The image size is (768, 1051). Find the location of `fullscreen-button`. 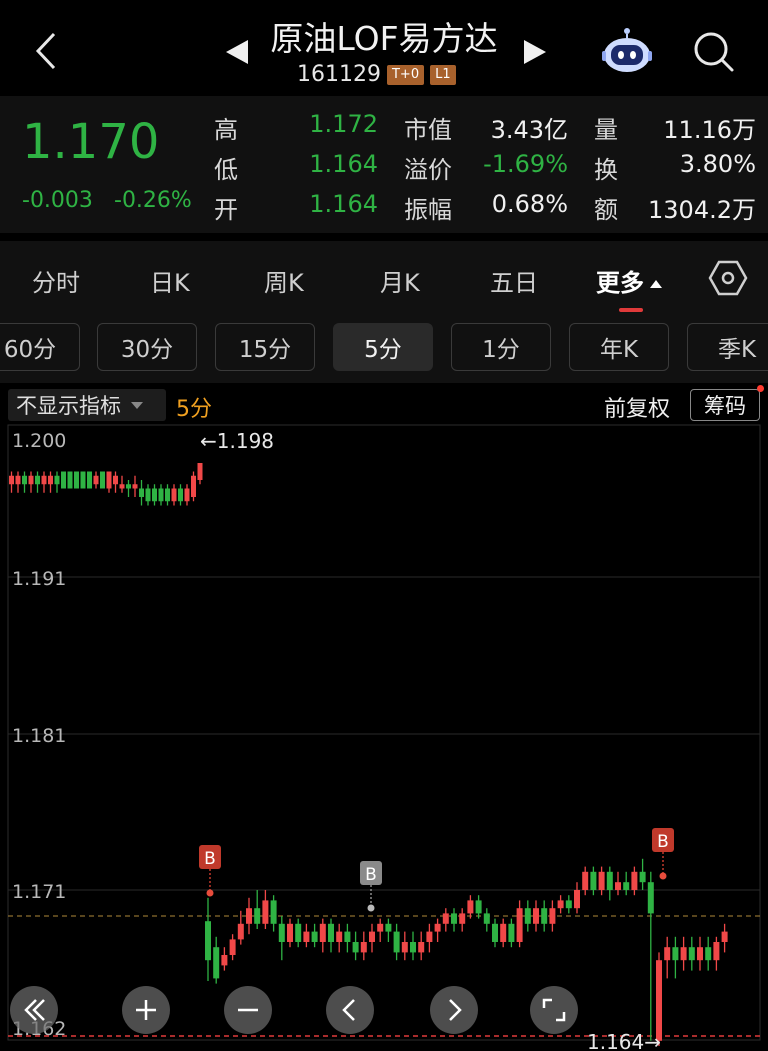

fullscreen-button is located at coordinates (554, 1010).